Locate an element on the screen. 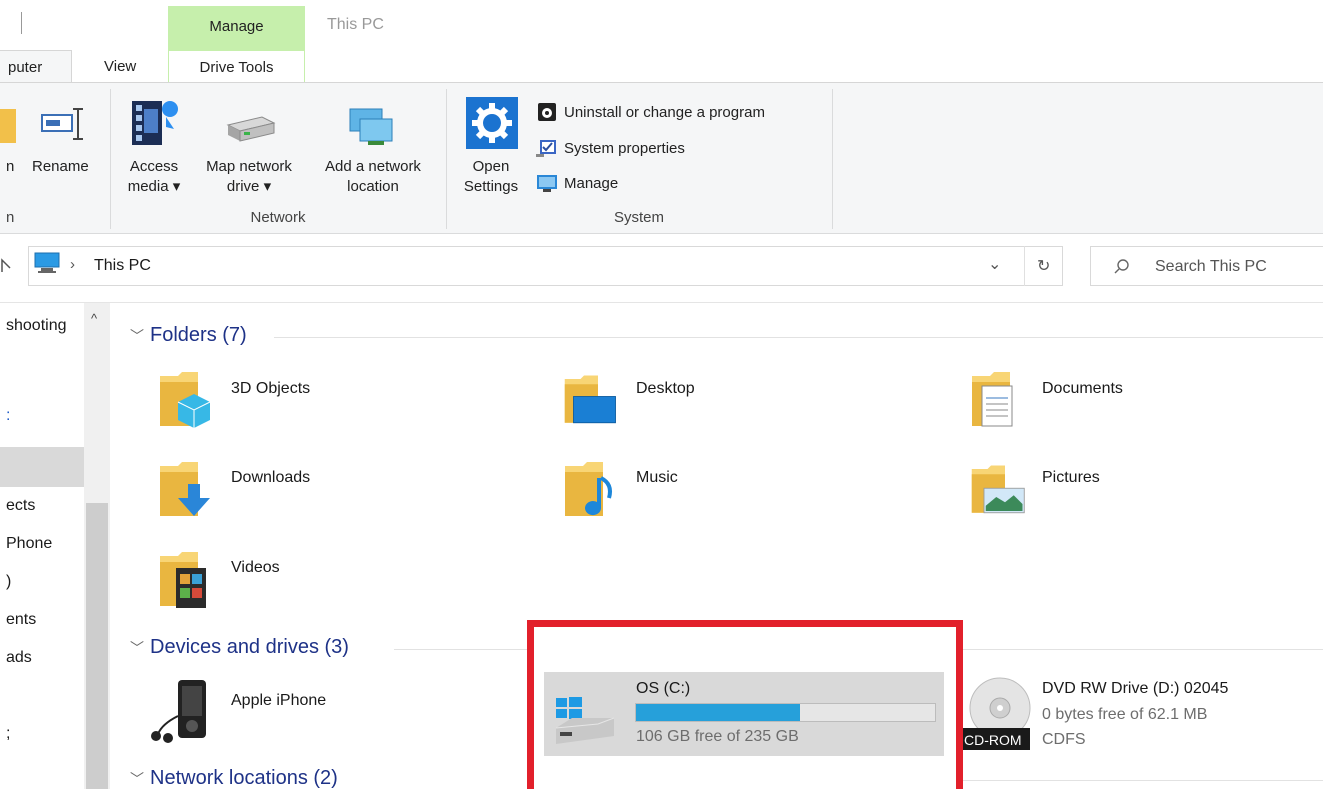 The image size is (1323, 789). 3d-objects-folder-icon is located at coordinates (185, 400).